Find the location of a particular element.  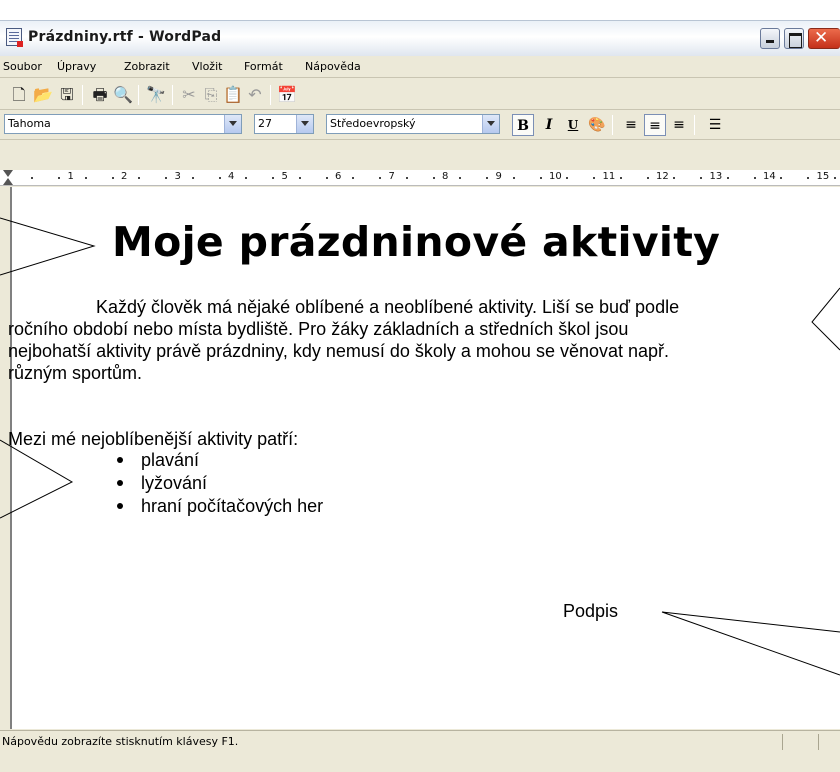

standard-toolbar: 🗋 📂 🖫 🖶 🔍 🔭 ✂ ⎘ 📋 ↶ 📅 is located at coordinates (420, 95).